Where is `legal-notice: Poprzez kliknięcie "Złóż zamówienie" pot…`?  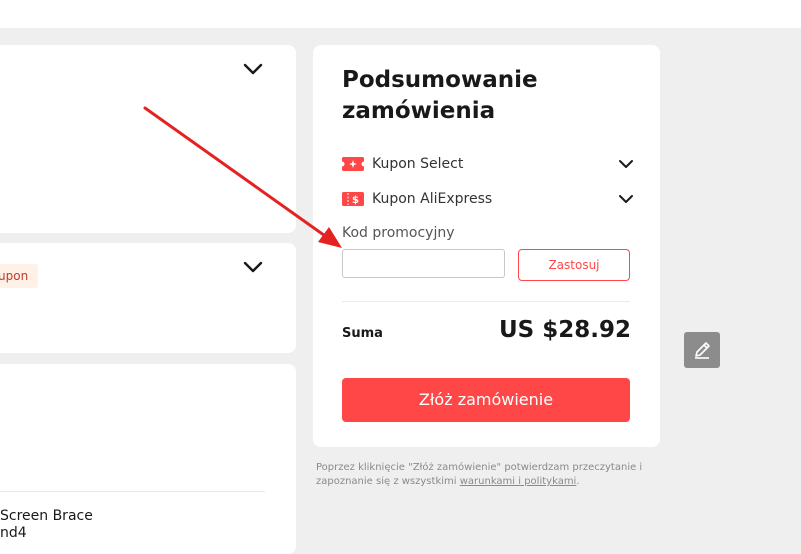
legal-notice: Poprzez kliknięcie "Złóż zamówienie" pot… is located at coordinates (479, 474).